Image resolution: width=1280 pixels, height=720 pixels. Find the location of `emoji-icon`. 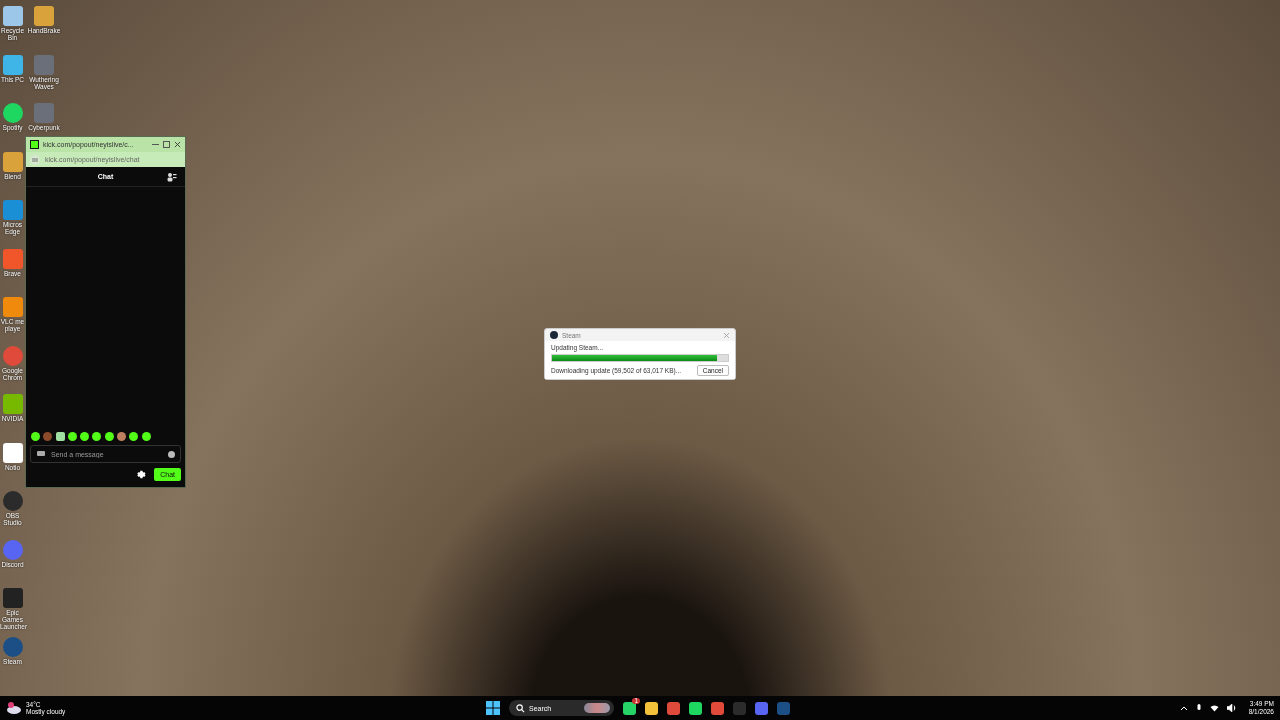

emoji-icon is located at coordinates (171, 454).